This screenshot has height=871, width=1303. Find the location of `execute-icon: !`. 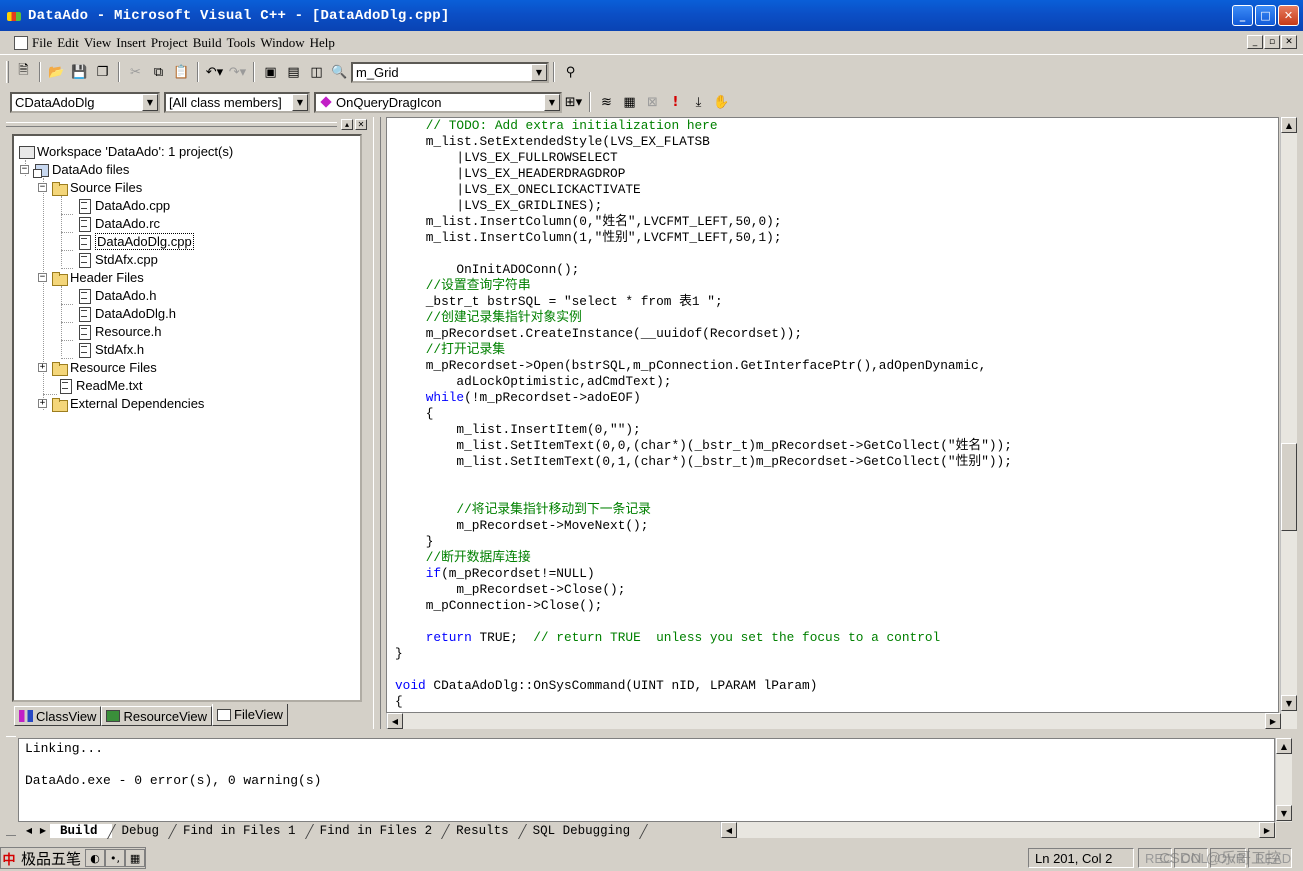

execute-icon: ! is located at coordinates (675, 102).